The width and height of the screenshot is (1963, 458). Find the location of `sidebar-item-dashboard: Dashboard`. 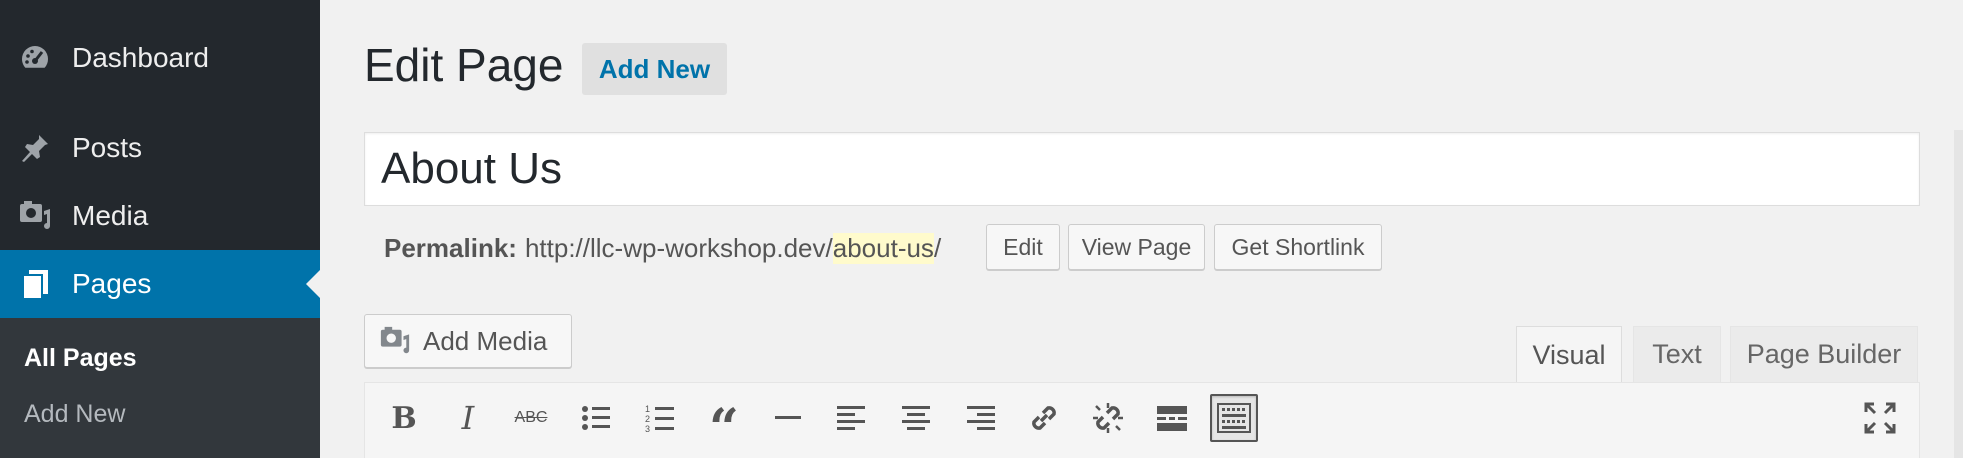

sidebar-item-dashboard: Dashboard is located at coordinates (160, 58).